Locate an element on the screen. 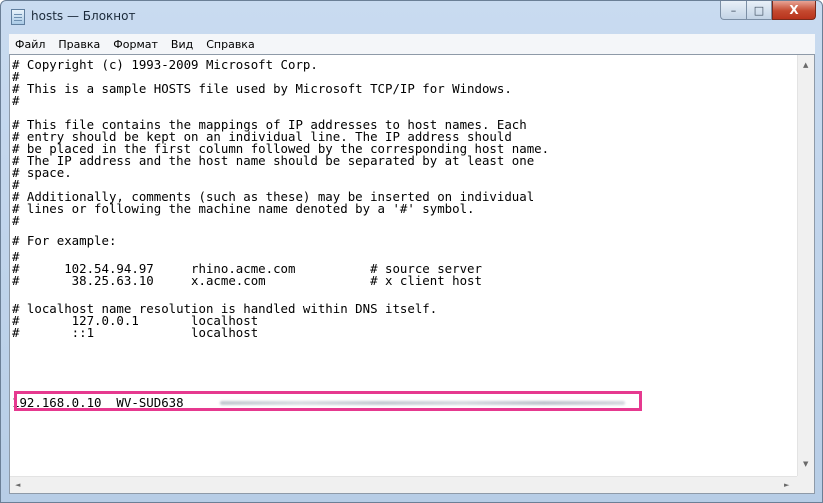 This screenshot has width=823, height=503. maximize-button: □ is located at coordinates (759, 10).